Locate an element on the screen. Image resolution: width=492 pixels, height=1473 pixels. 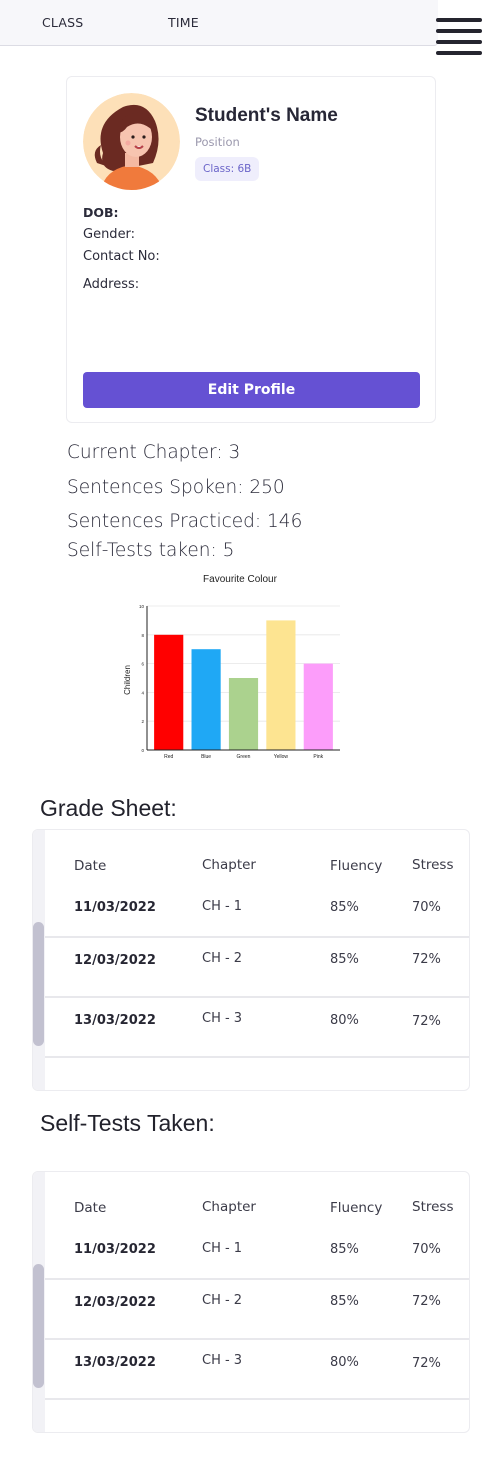
sentences-practiced-stat: Sentences Practiced: 146 is located at coordinates (185, 521).